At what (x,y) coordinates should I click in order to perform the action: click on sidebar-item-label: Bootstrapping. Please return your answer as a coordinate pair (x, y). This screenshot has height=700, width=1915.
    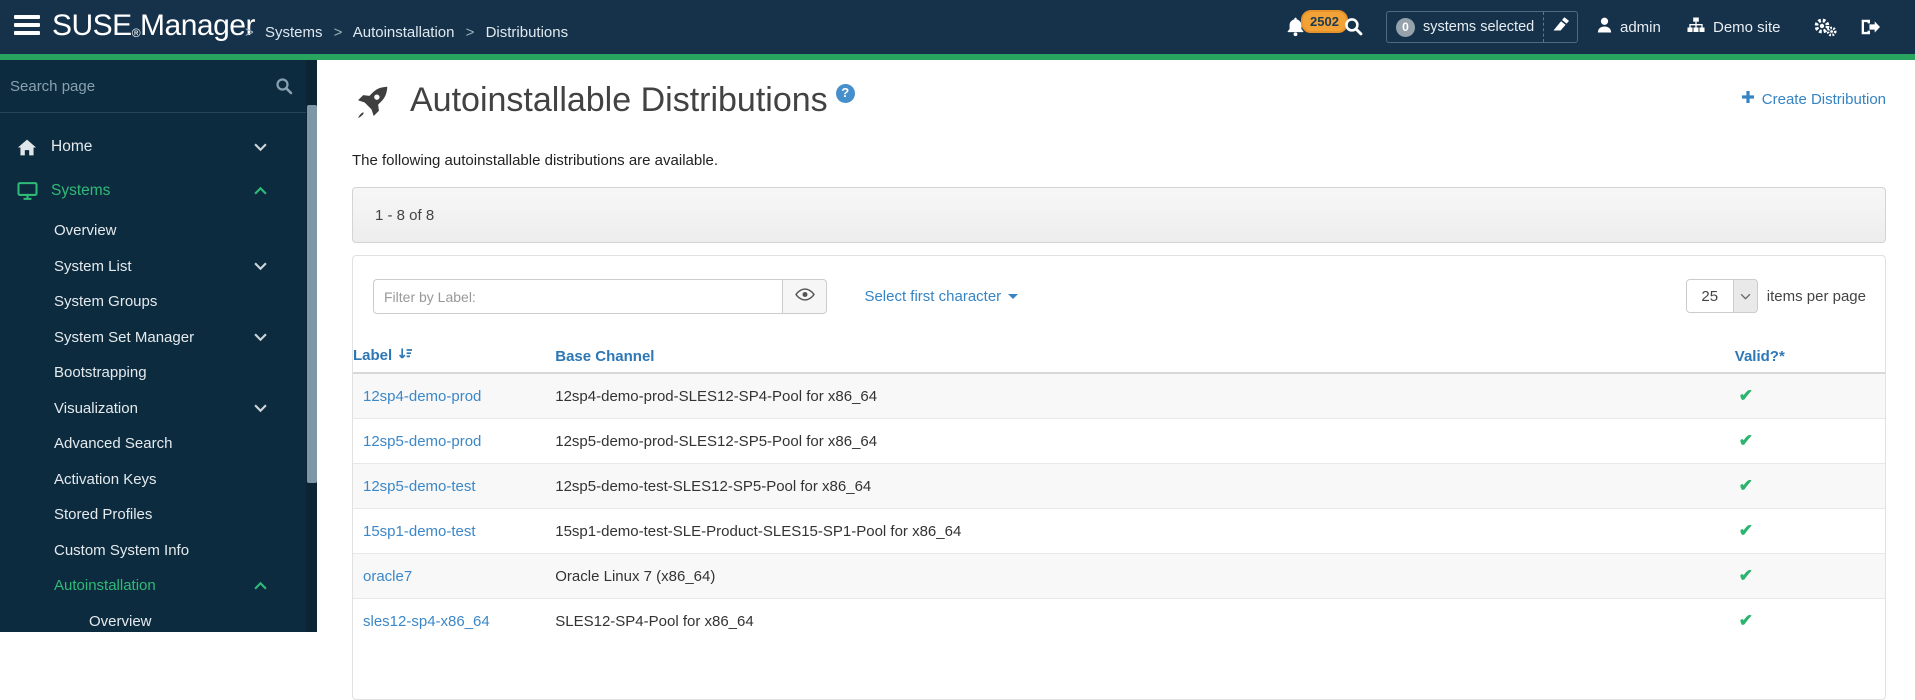
    Looking at the image, I should click on (100, 373).